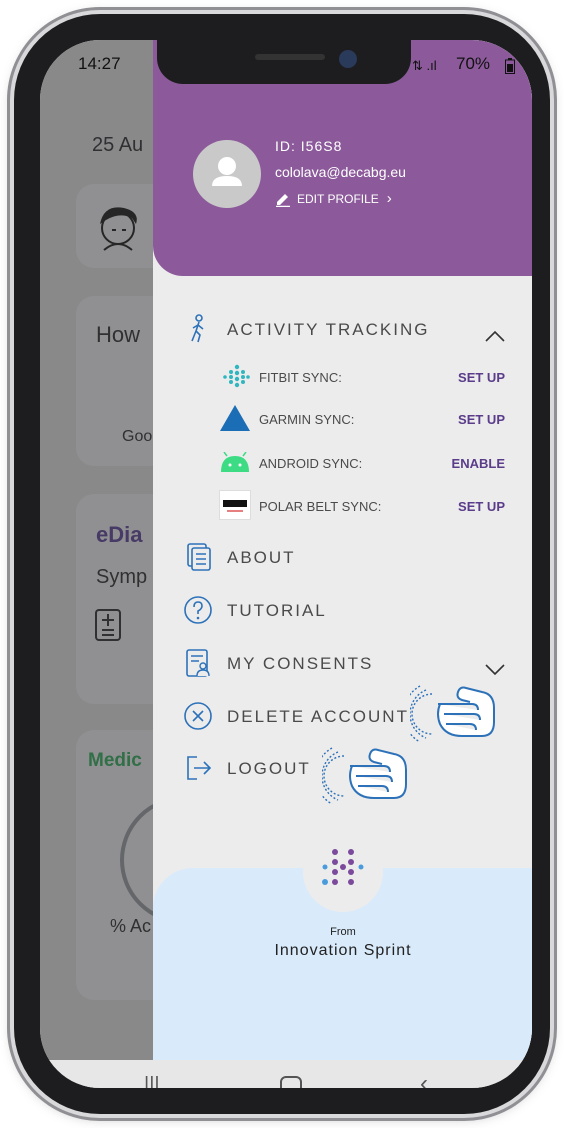  Describe the element at coordinates (342, 560) in the screenshot. I see `menu-item-about: ABOUT` at that location.